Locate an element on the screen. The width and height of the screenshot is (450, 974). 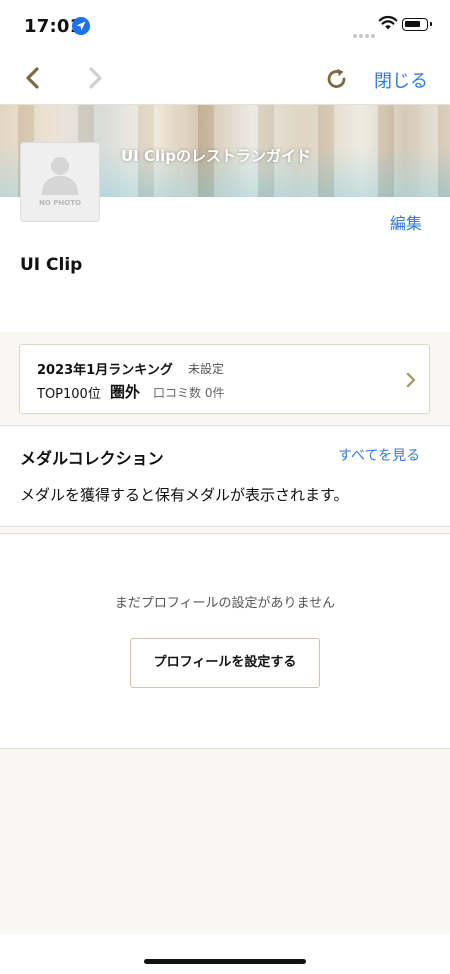
see-all-medals-link: すべてを見る is located at coordinates (379, 455).